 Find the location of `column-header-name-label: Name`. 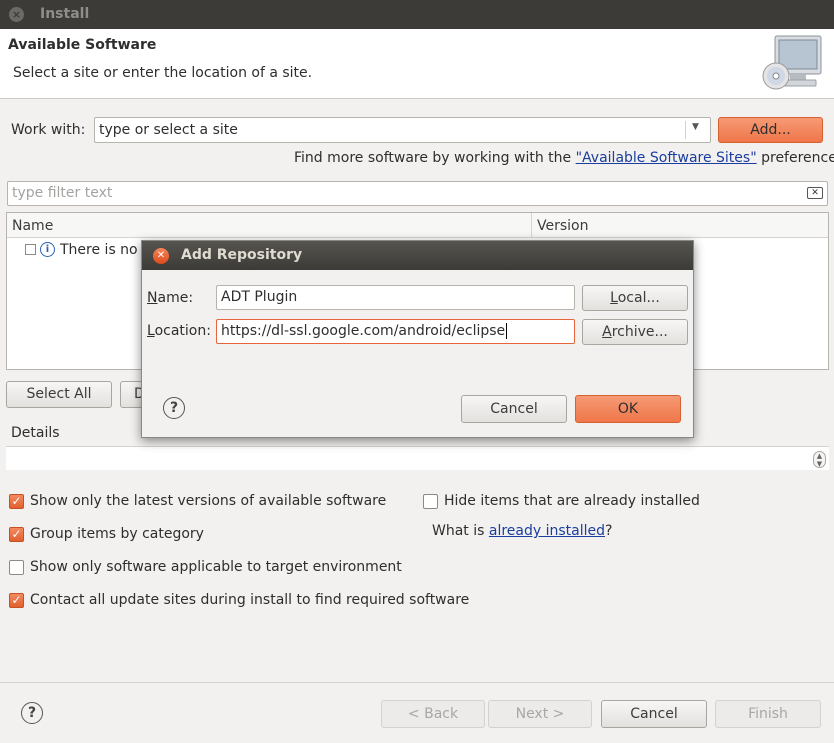

column-header-name-label: Name is located at coordinates (33, 226).